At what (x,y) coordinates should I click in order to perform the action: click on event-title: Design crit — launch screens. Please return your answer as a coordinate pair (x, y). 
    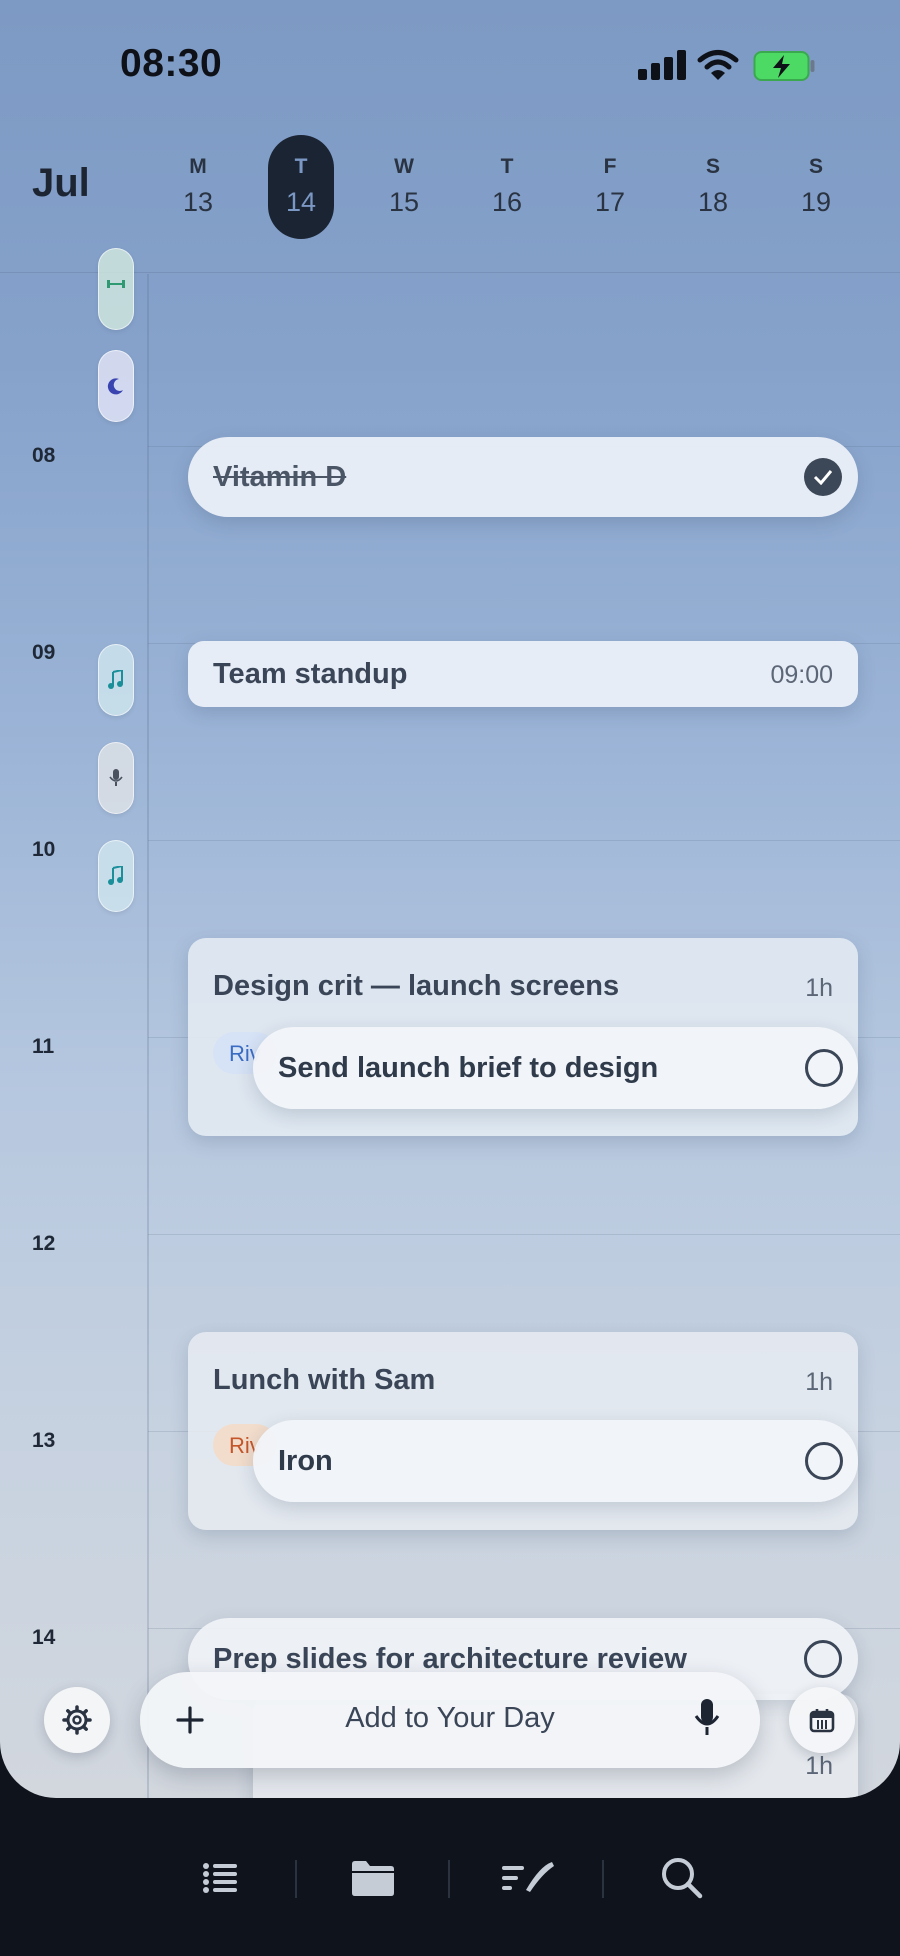
    Looking at the image, I should click on (416, 986).